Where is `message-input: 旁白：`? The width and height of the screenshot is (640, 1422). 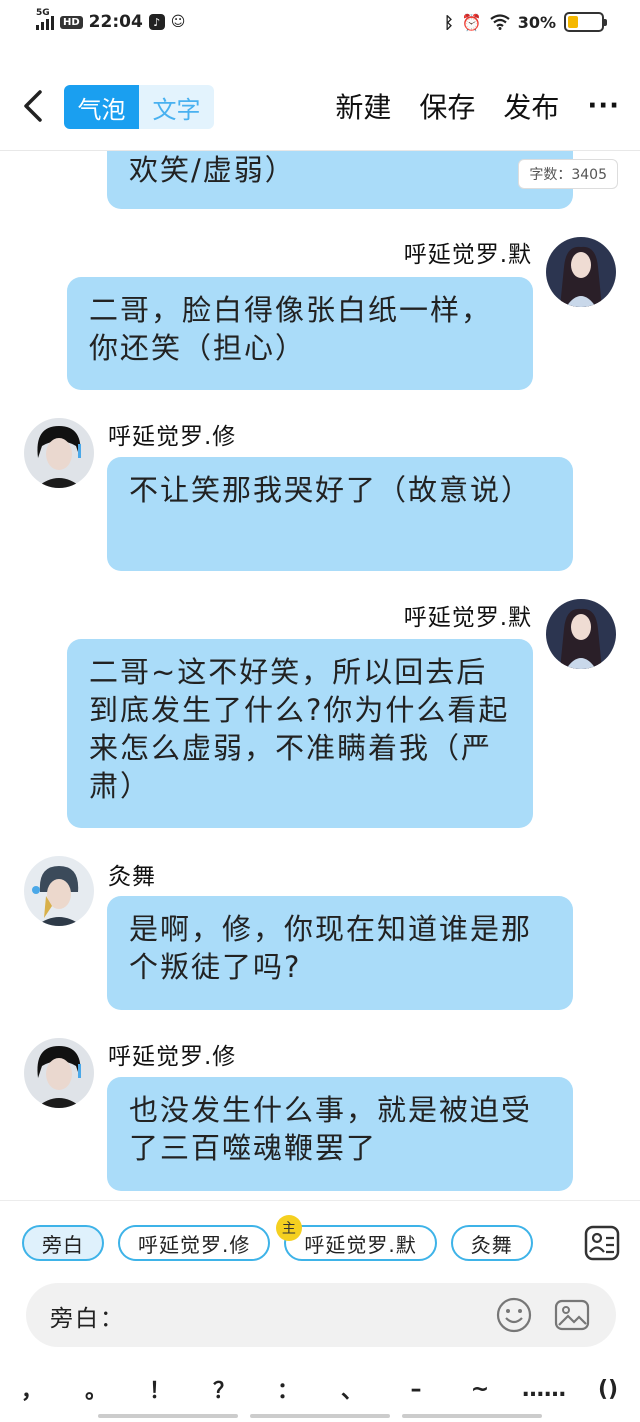
message-input: 旁白： is located at coordinates (321, 1315).